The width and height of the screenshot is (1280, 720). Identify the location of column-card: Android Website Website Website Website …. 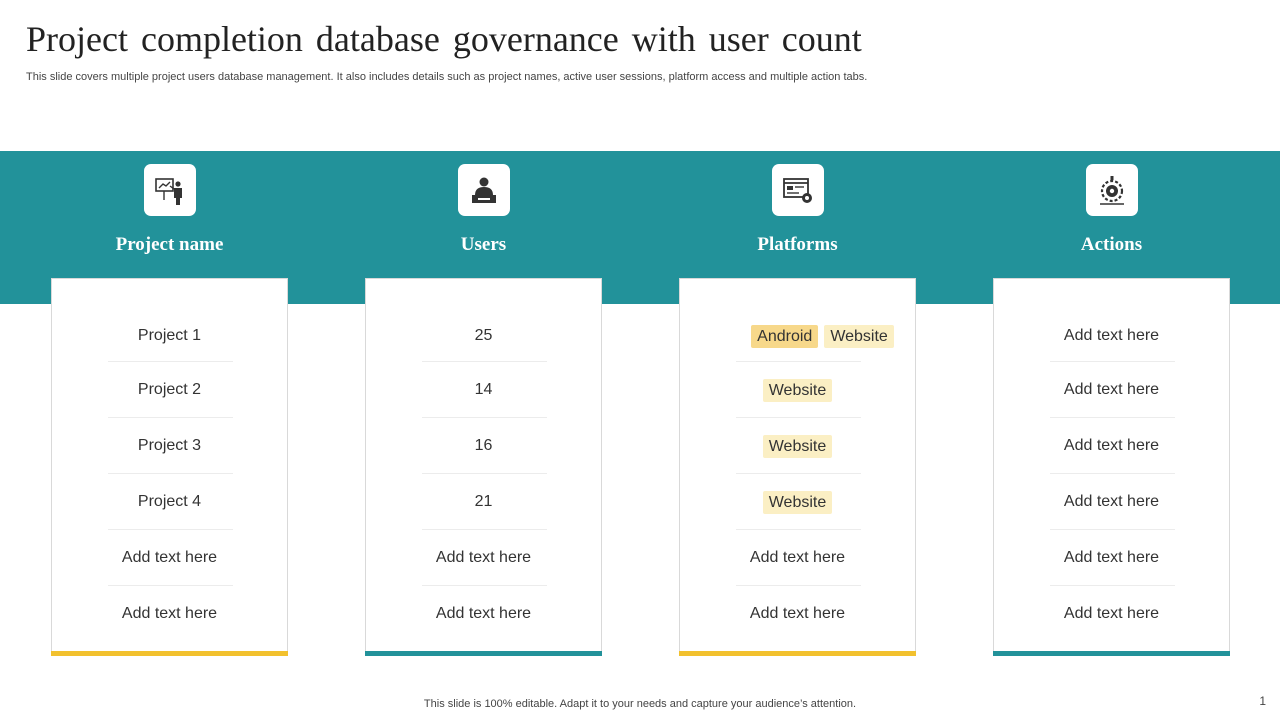
(797, 467).